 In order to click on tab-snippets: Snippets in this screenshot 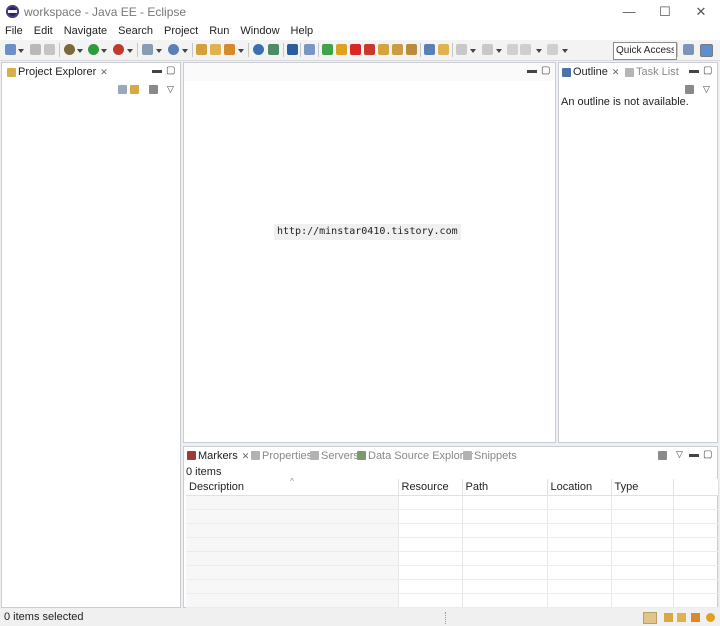, I will do `click(495, 456)`.